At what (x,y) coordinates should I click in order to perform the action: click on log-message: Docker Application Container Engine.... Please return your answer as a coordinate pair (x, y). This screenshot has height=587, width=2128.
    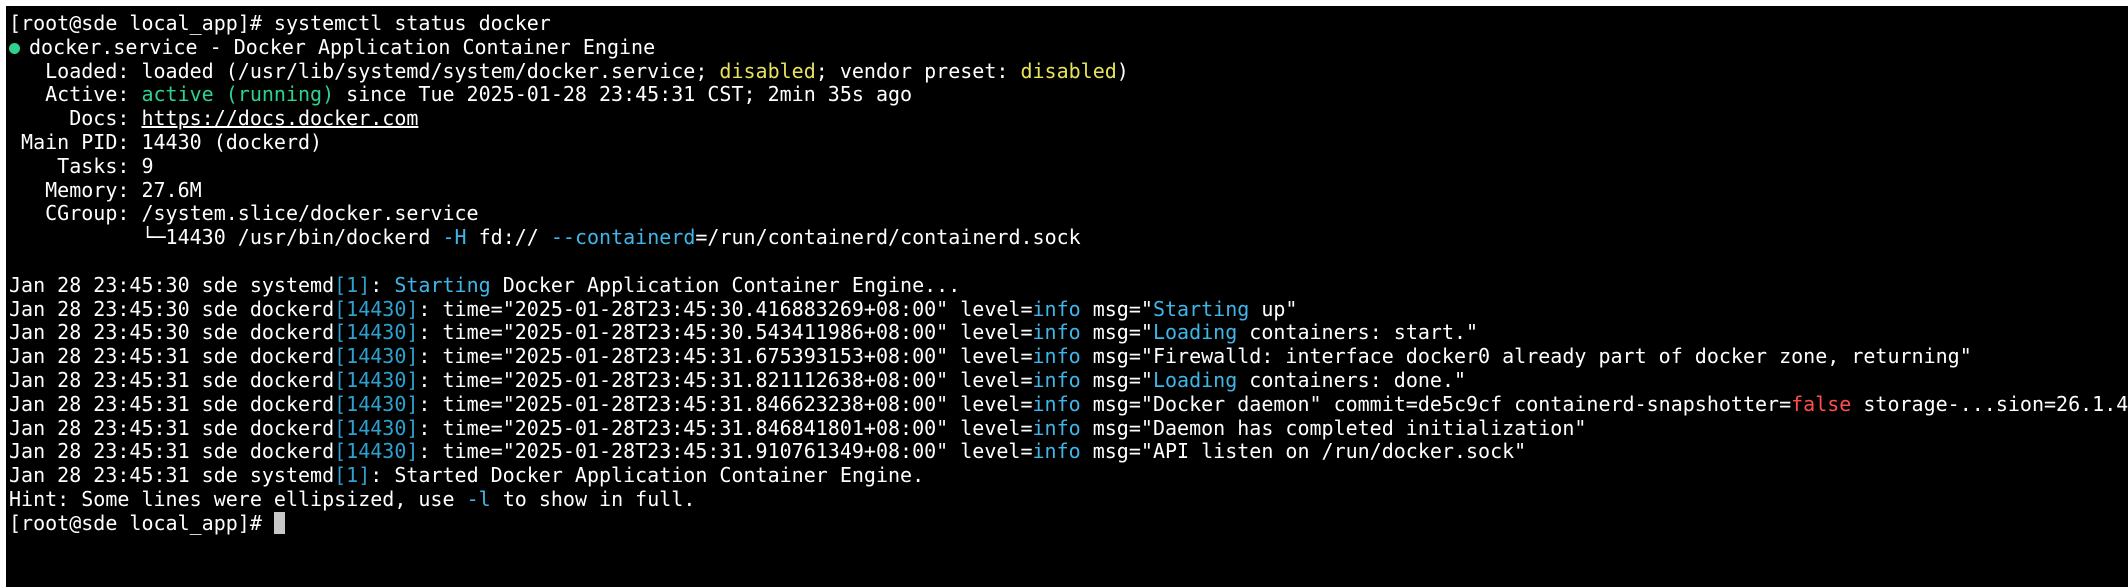
    Looking at the image, I should click on (725, 285).